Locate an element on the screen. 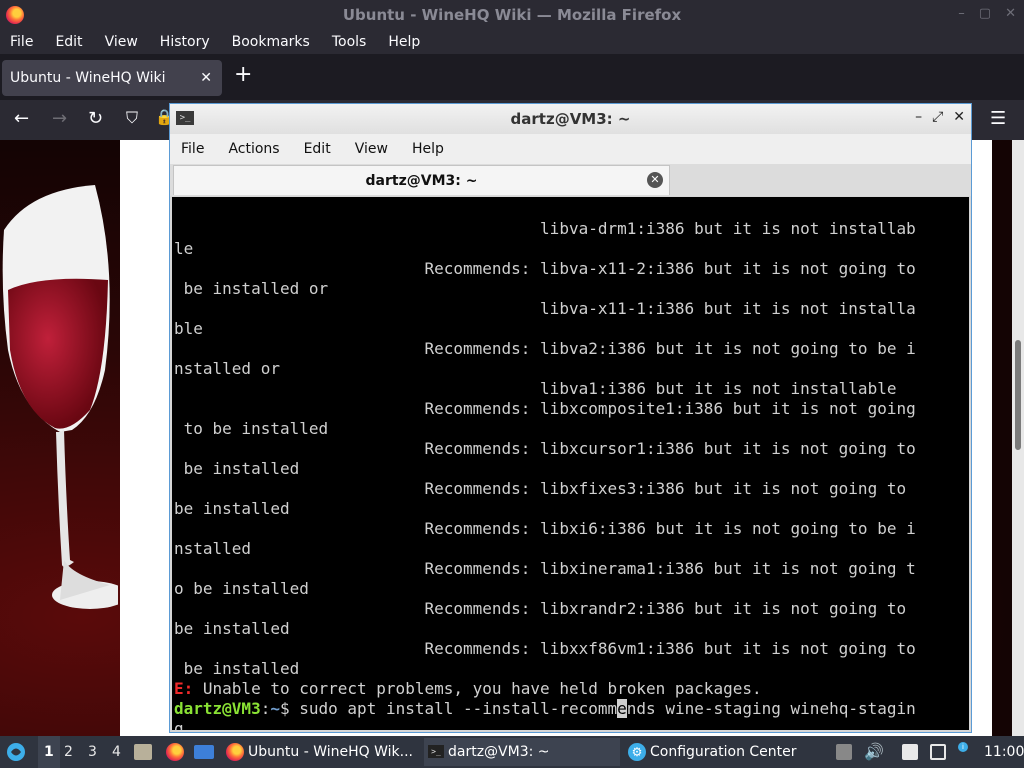  terminal-line: nstalled is located at coordinates (213, 548).